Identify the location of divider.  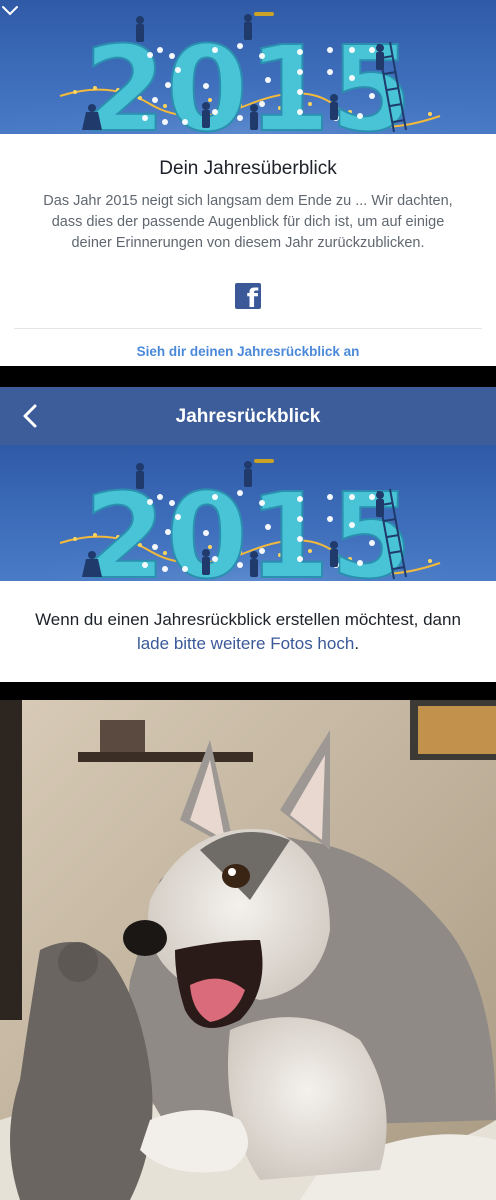
(248, 328).